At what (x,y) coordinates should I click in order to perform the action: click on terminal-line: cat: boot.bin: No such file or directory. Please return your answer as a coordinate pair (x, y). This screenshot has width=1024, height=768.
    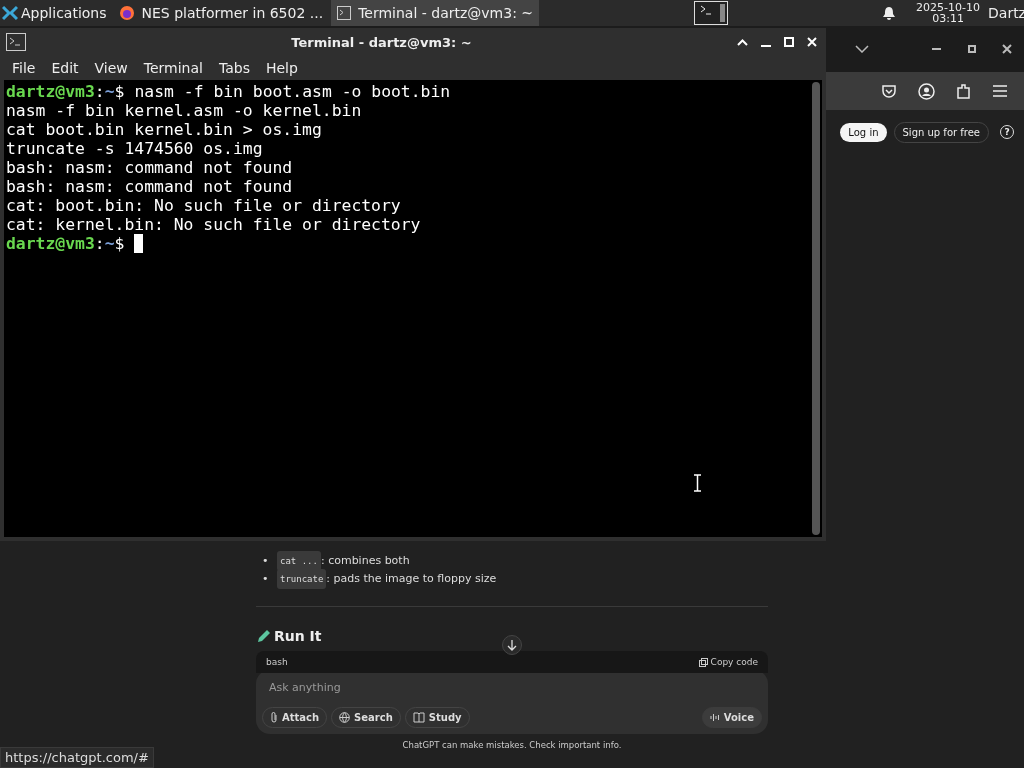
    Looking at the image, I should click on (204, 205).